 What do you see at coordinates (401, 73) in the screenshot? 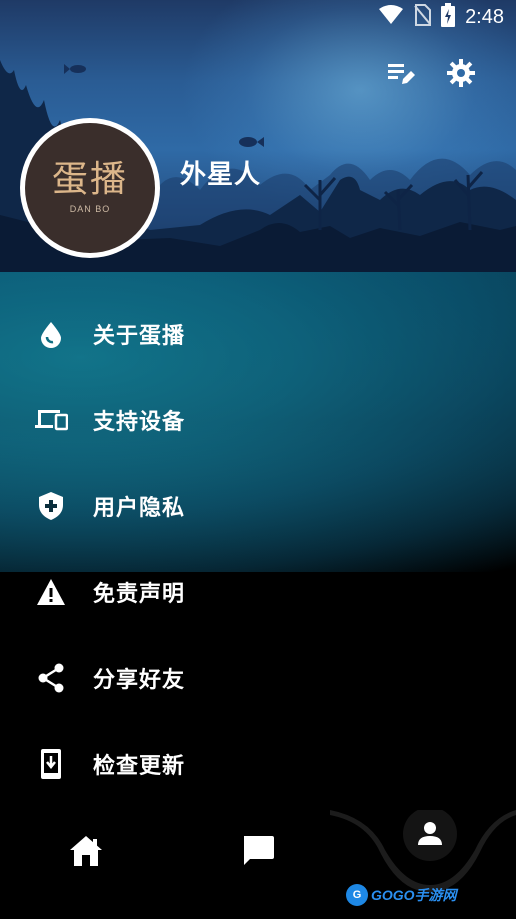
I see `edit-list-icon` at bounding box center [401, 73].